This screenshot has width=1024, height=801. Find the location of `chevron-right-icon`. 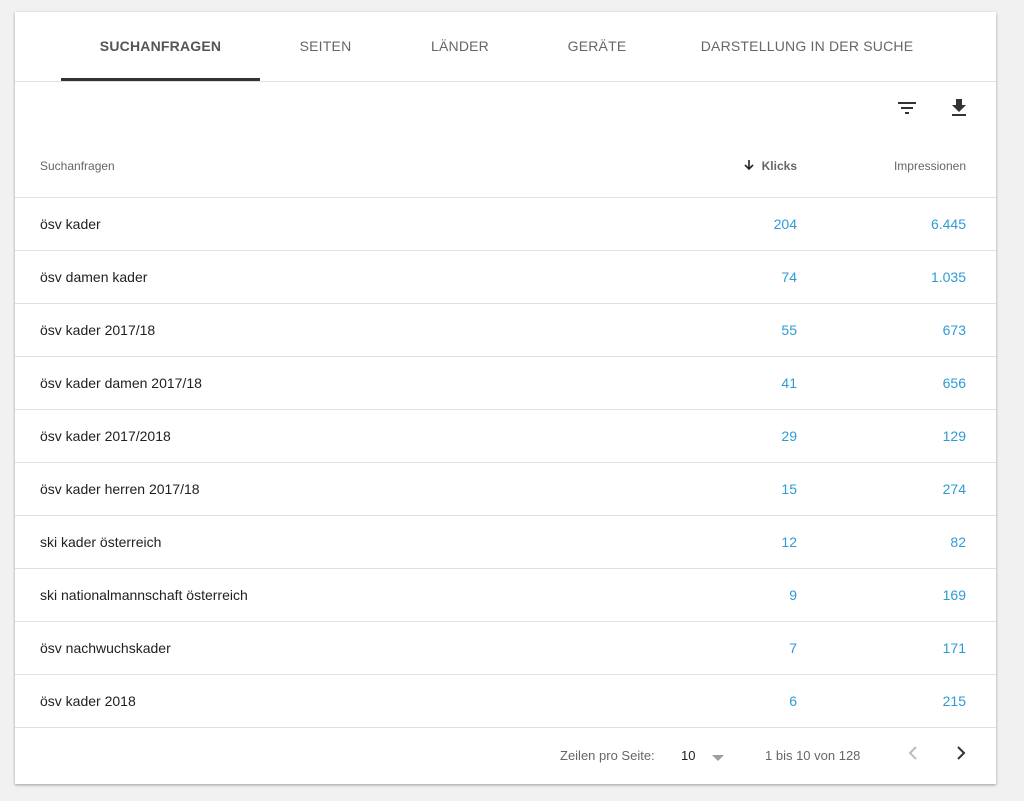

chevron-right-icon is located at coordinates (961, 753).